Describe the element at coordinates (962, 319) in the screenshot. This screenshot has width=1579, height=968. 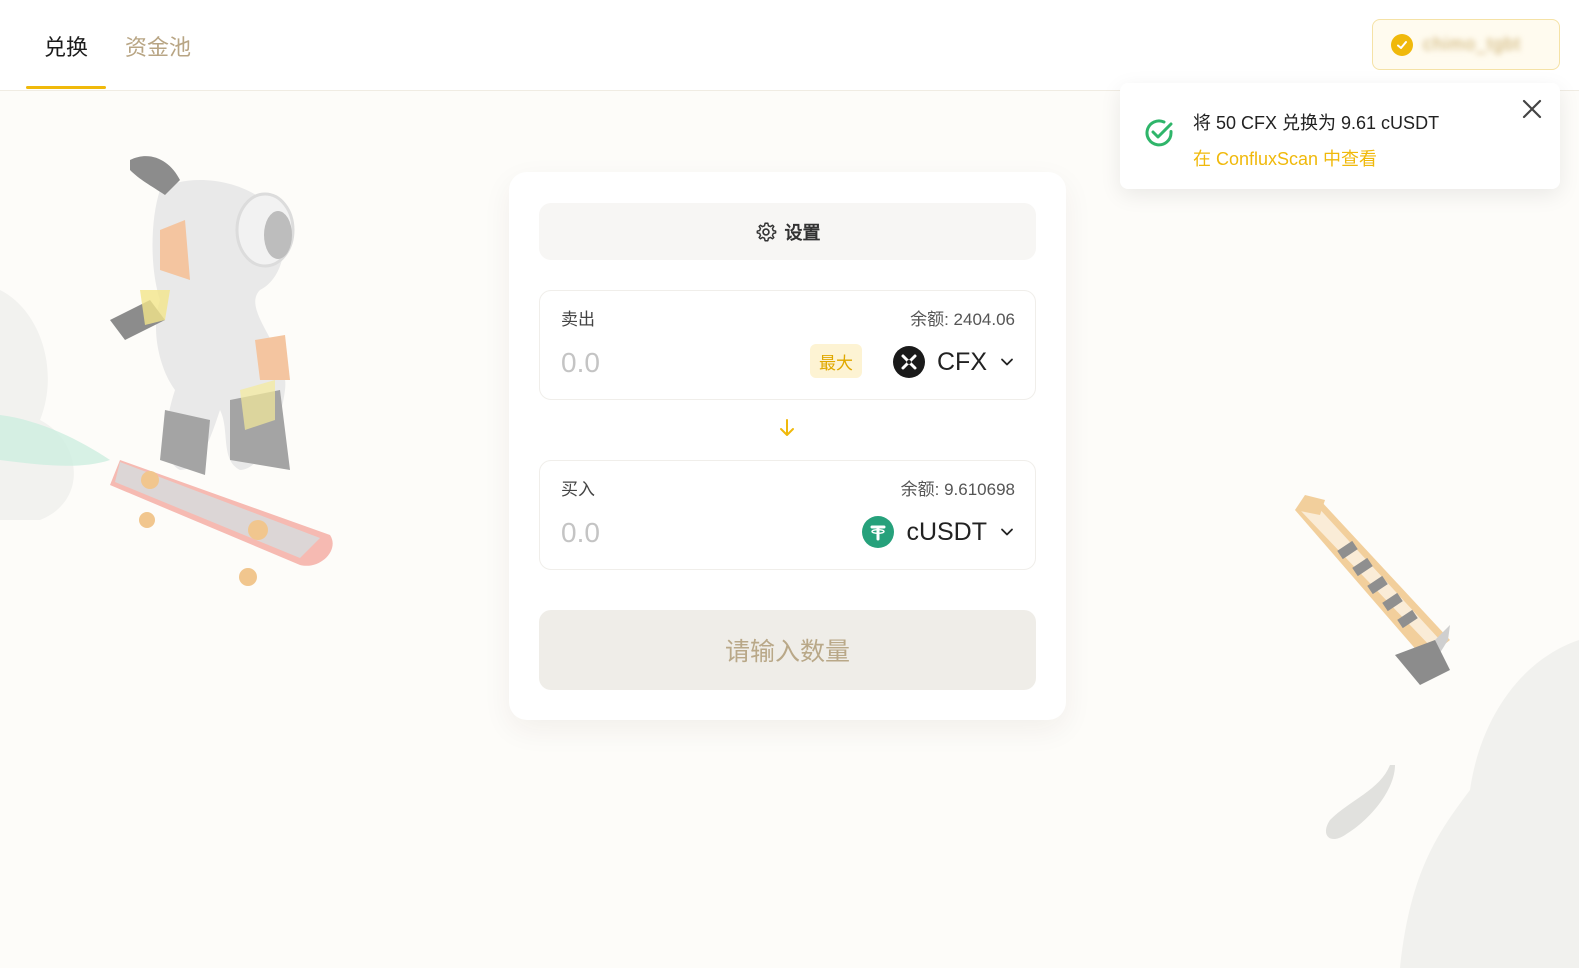
I see `sell-balance: 余额: 2404.06` at that location.